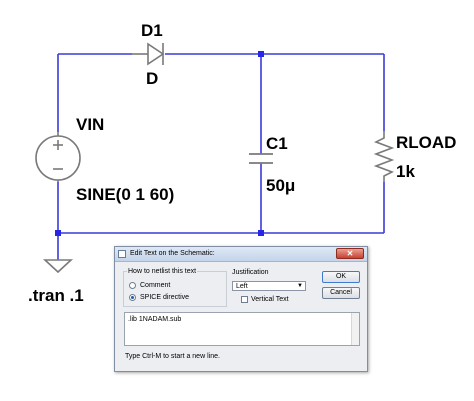 The width and height of the screenshot is (474, 401). Describe the element at coordinates (132, 285) in the screenshot. I see `comment-radio` at that location.